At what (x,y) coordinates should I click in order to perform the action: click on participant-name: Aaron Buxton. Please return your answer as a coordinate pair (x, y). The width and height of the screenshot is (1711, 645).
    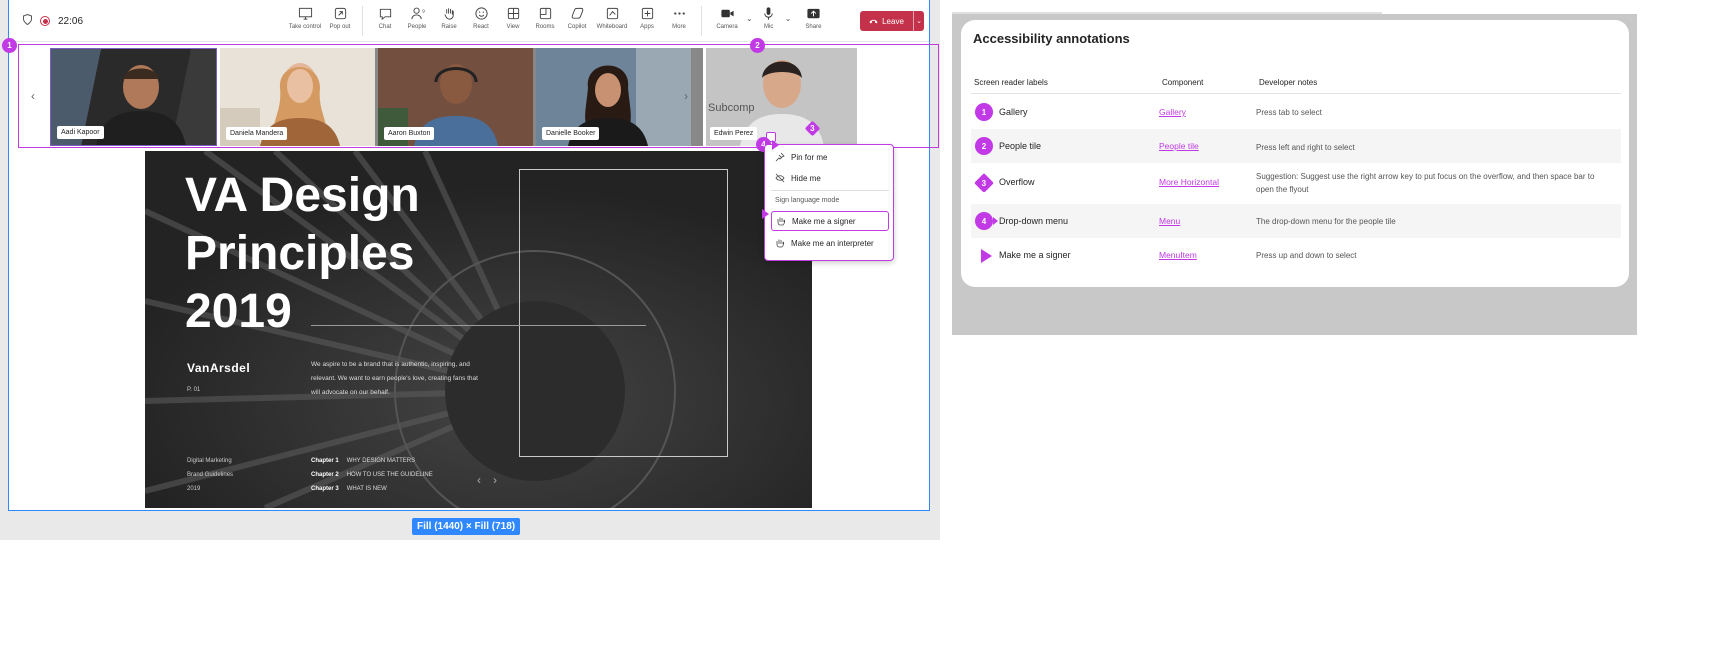
    Looking at the image, I should click on (409, 133).